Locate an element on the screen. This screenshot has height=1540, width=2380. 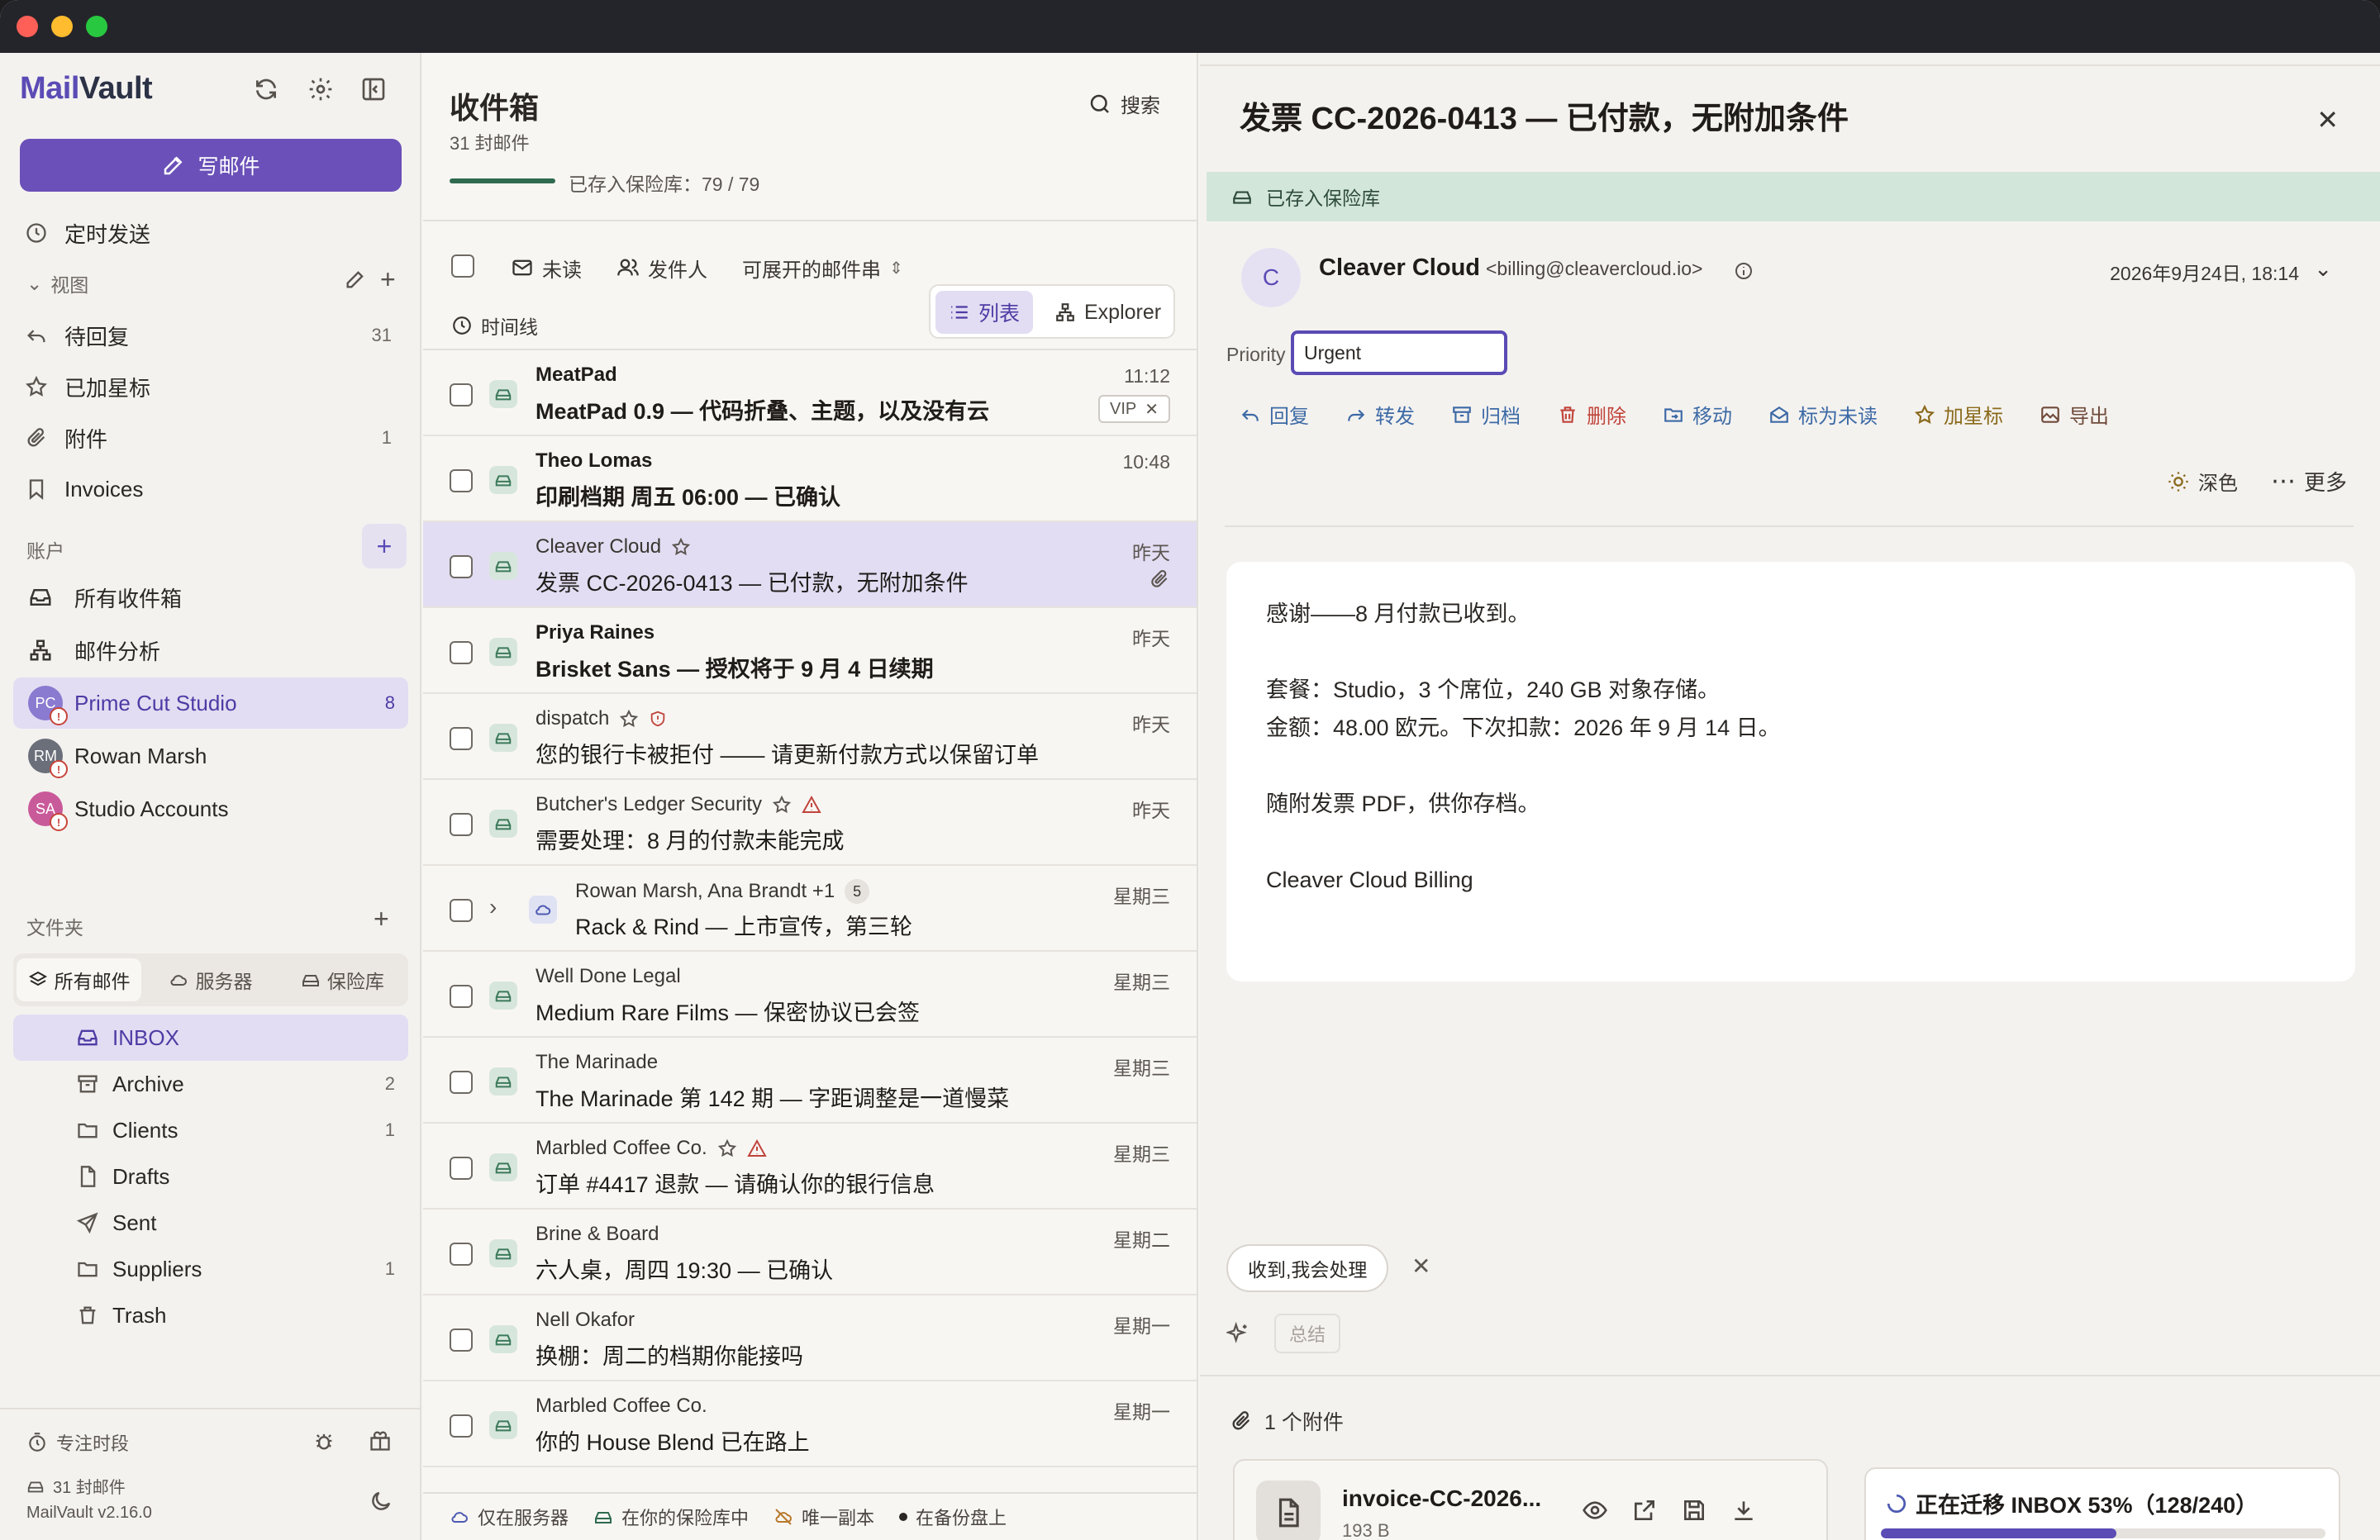
forward-button: 转发 is located at coordinates (1380, 414).